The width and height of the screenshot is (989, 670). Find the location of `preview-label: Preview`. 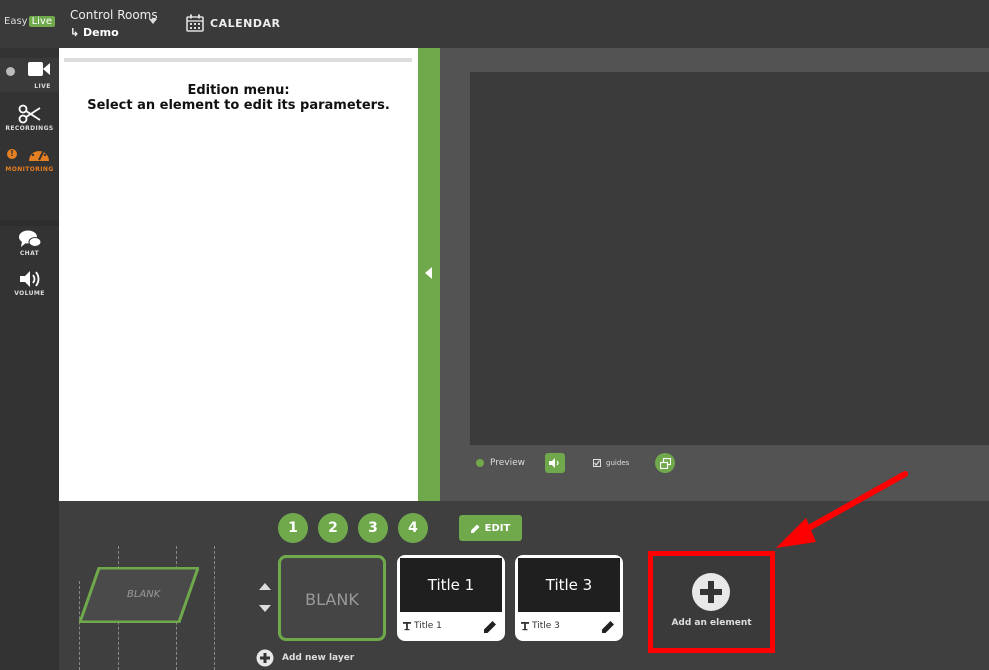

preview-label: Preview is located at coordinates (508, 463).